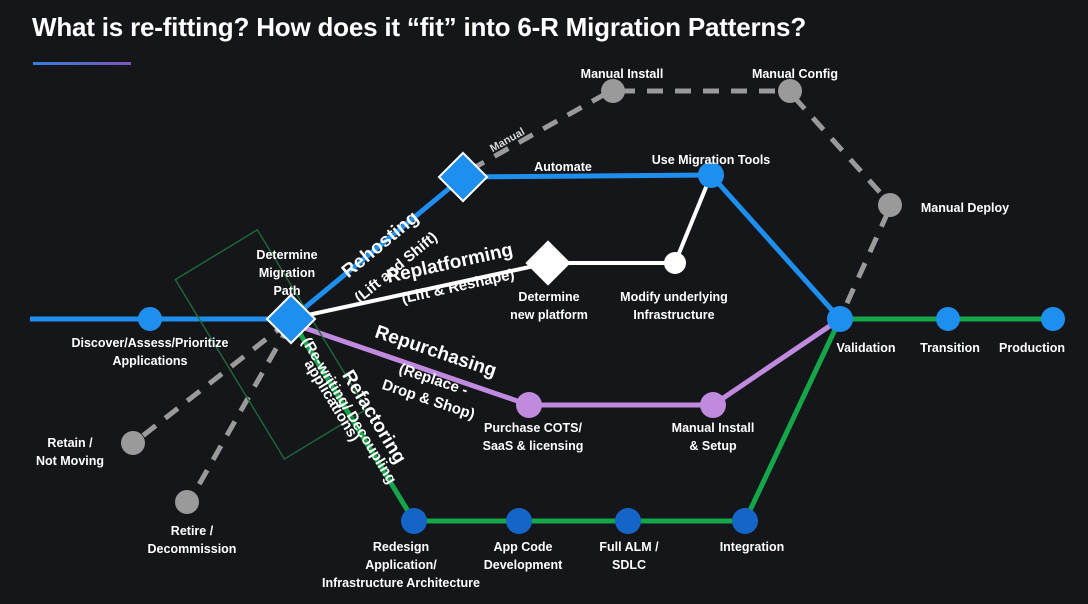  I want to click on edge-manual-deploy-to-validation, so click(865, 262).